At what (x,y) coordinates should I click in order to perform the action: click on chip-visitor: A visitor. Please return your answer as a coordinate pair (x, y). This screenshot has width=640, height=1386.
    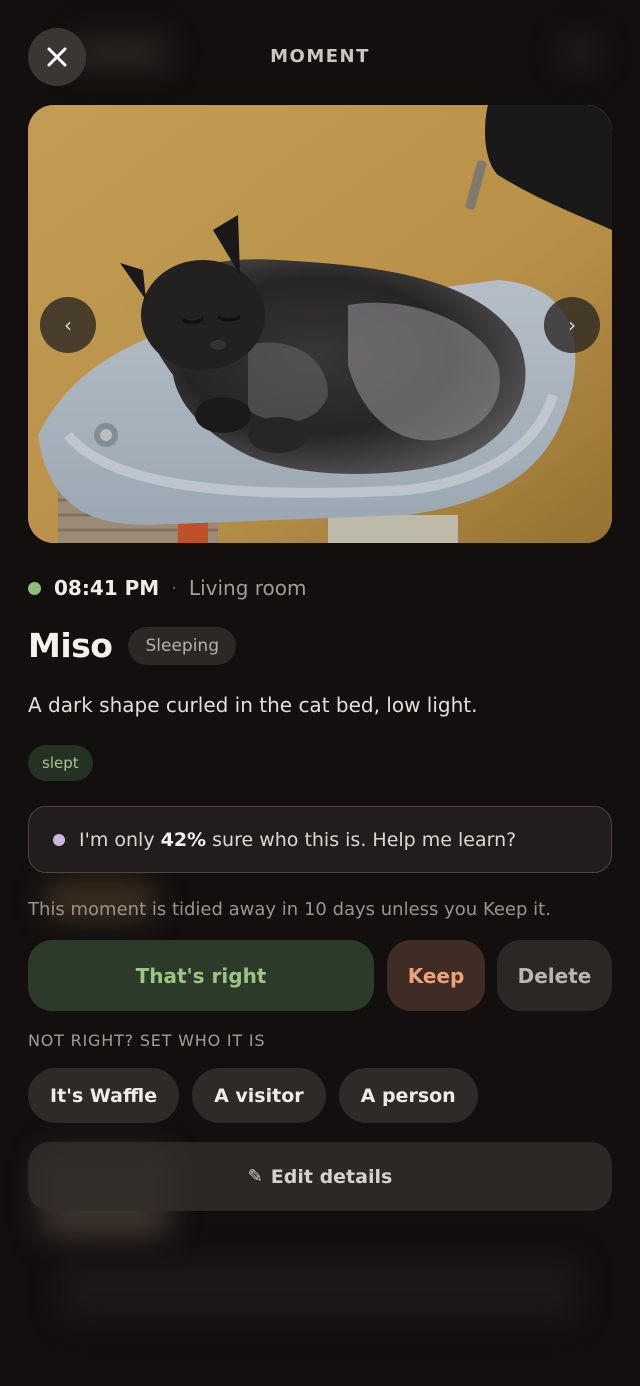
    Looking at the image, I should click on (259, 1095).